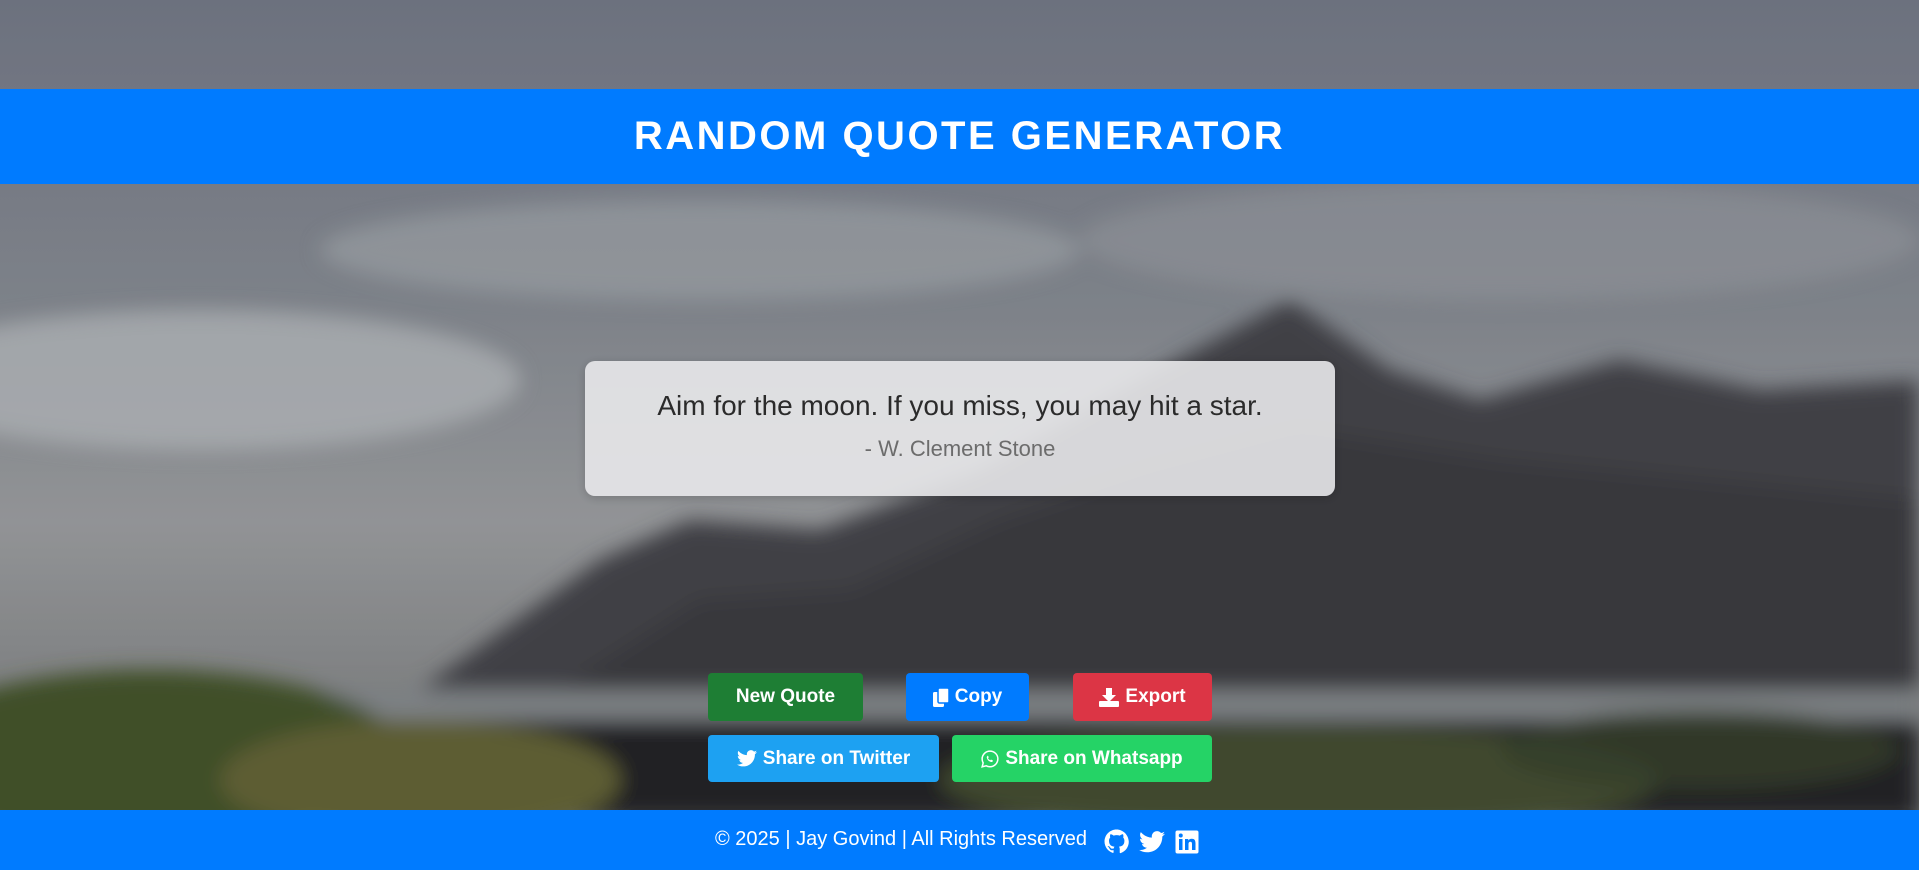  I want to click on download-icon, so click(1109, 697).